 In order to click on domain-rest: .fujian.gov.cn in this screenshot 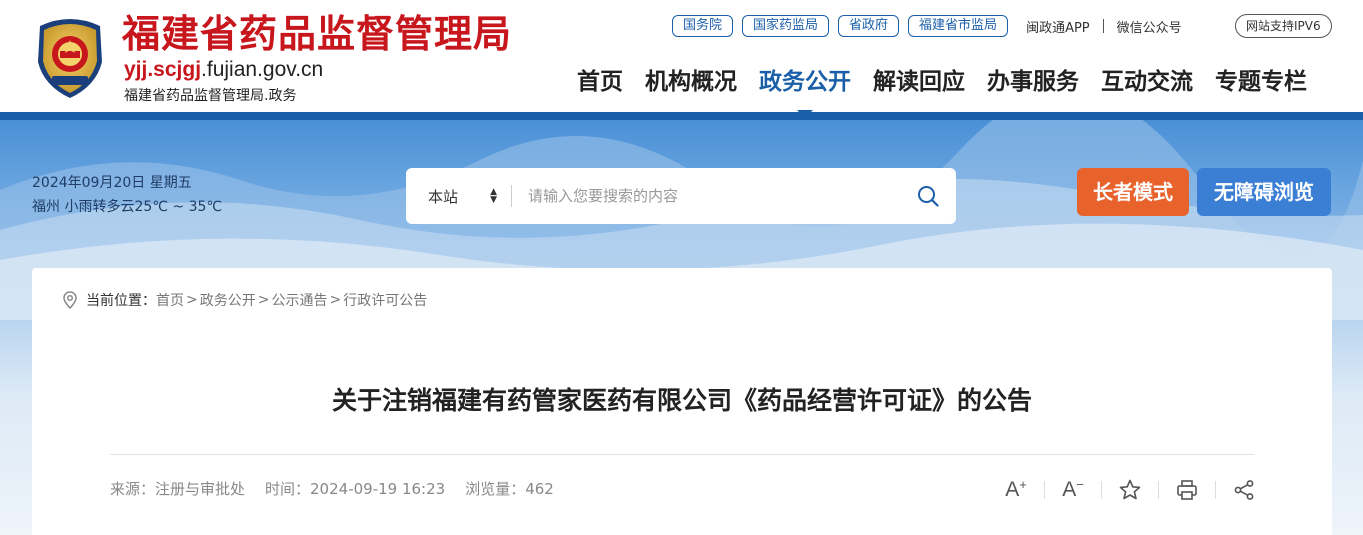, I will do `click(262, 69)`.